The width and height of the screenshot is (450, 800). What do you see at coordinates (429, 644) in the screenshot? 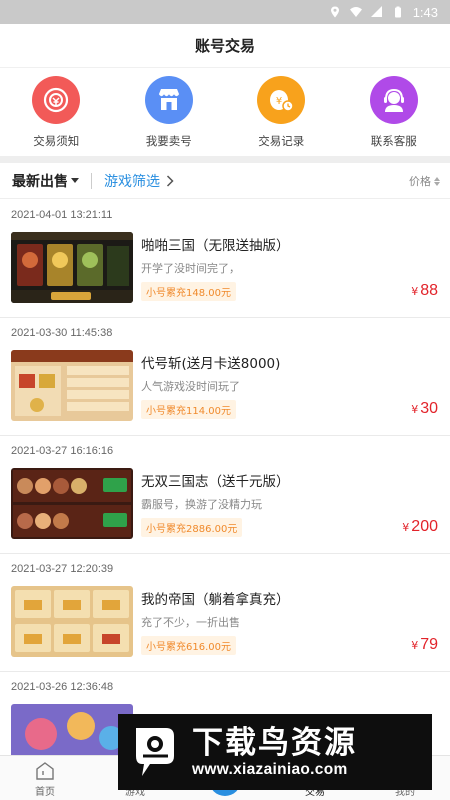
I see `price-amount: 79` at bounding box center [429, 644].